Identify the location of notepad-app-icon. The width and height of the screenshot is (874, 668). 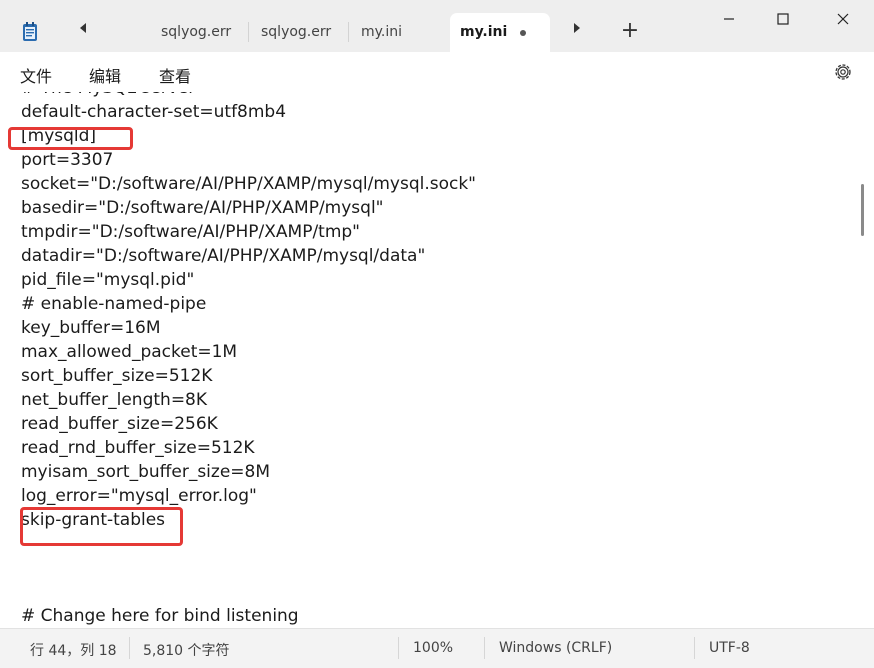
(30, 31).